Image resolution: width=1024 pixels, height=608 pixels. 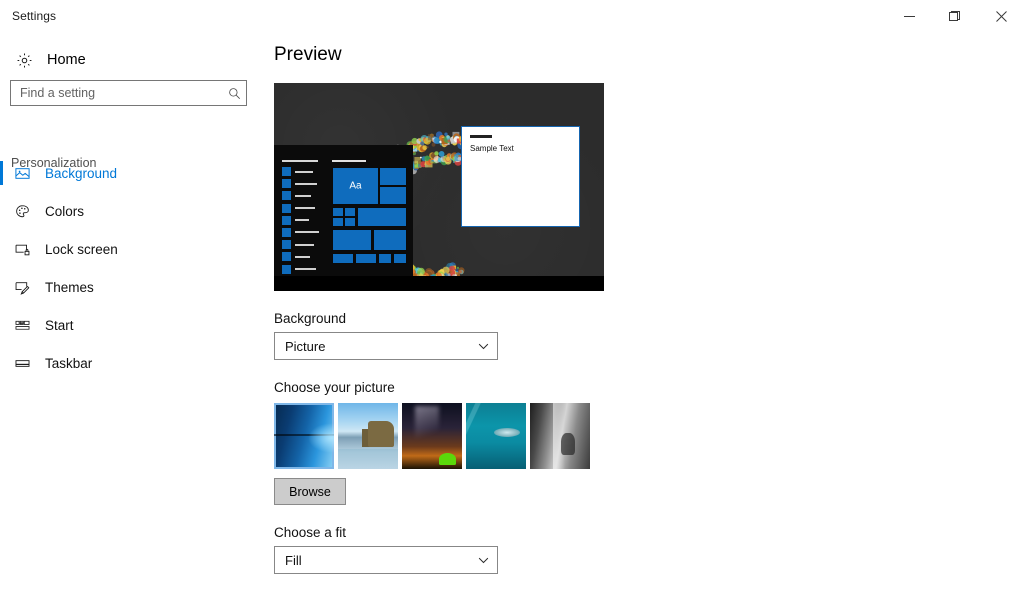 What do you see at coordinates (432, 436) in the screenshot?
I see `picture-thumbnail-night-sky-tent` at bounding box center [432, 436].